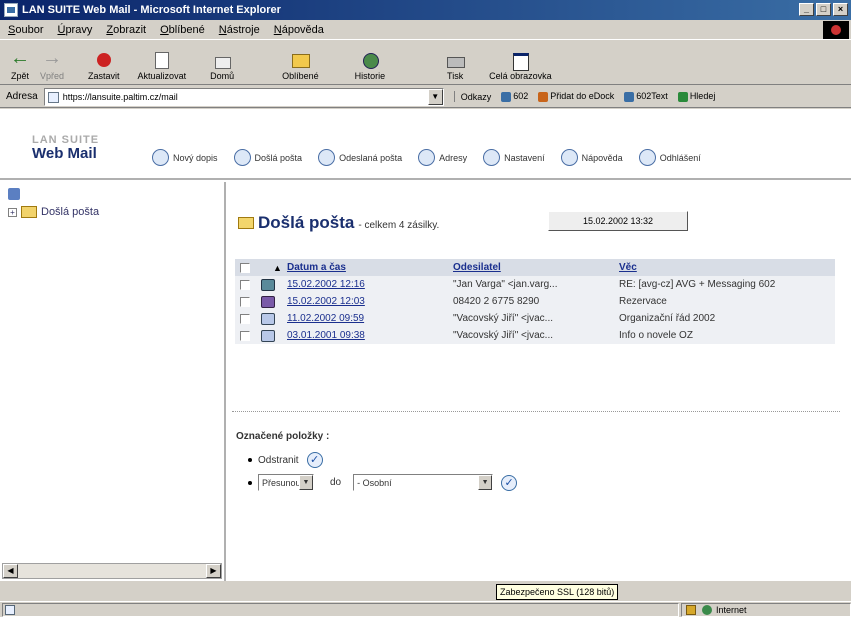  What do you see at coordinates (696, 96) in the screenshot?
I see `link-search: Hledej` at bounding box center [696, 96].